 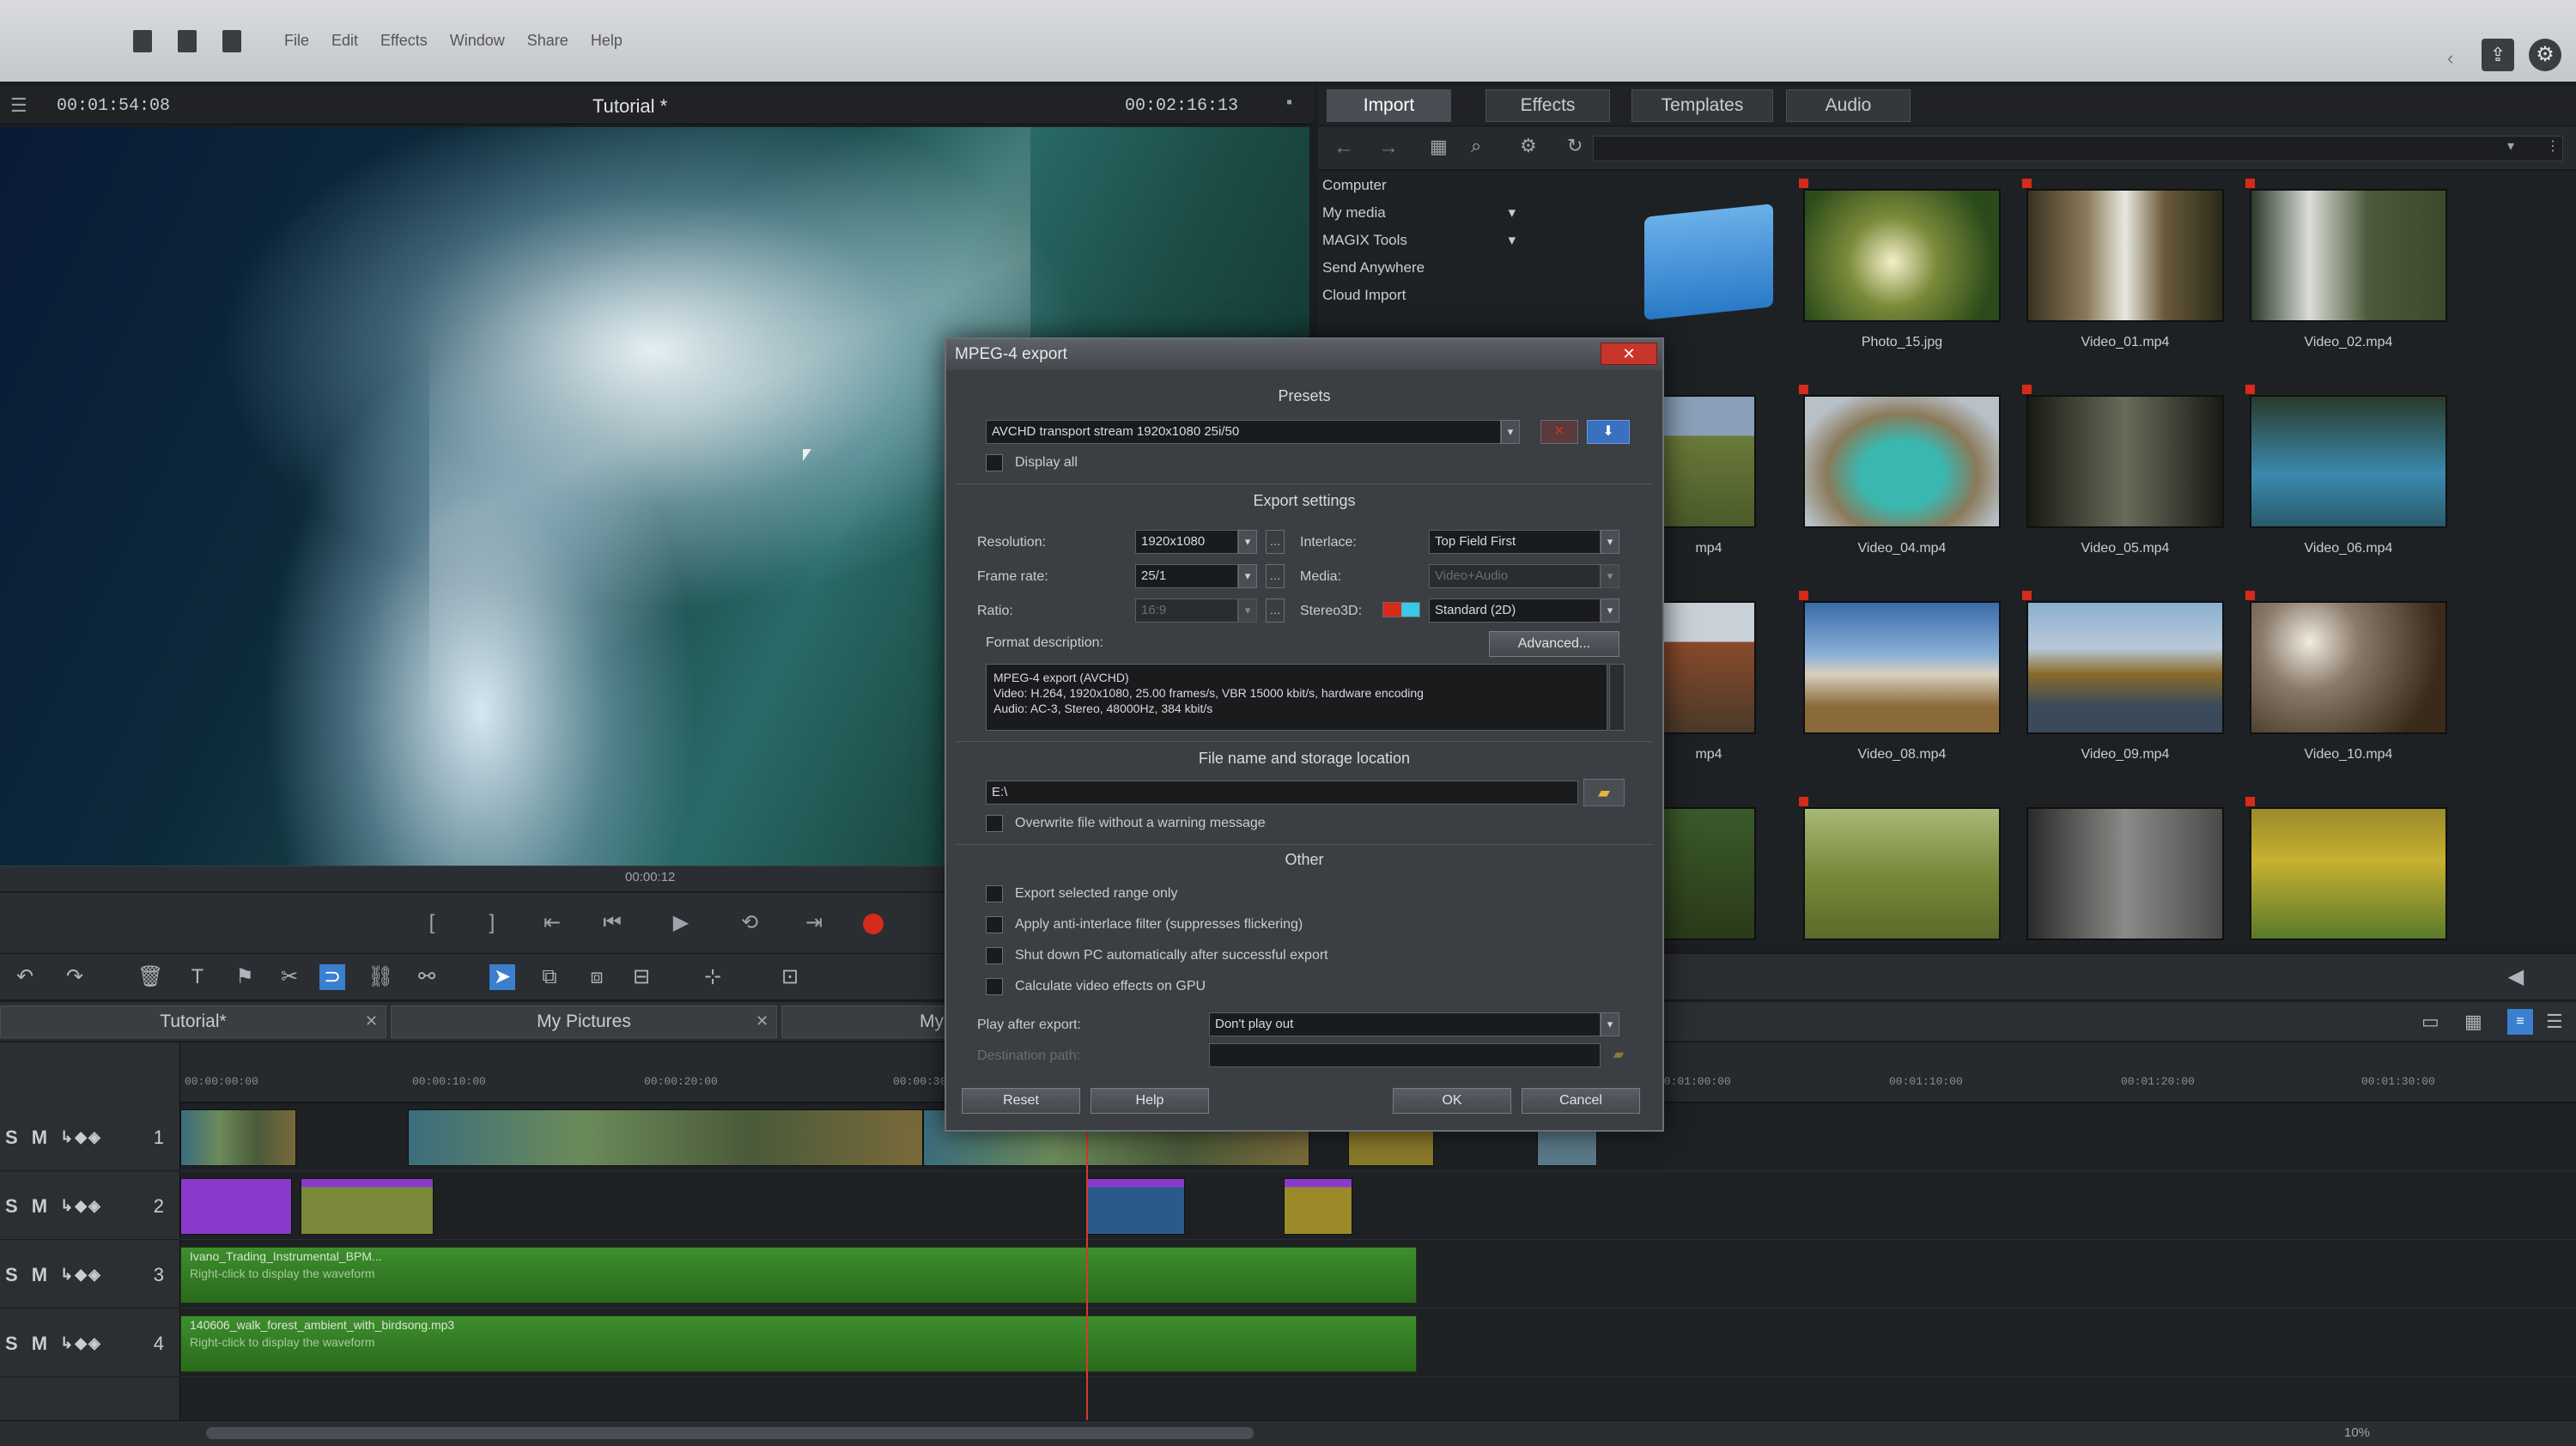 What do you see at coordinates (612, 923) in the screenshot?
I see `step-back-icon: ⏮` at bounding box center [612, 923].